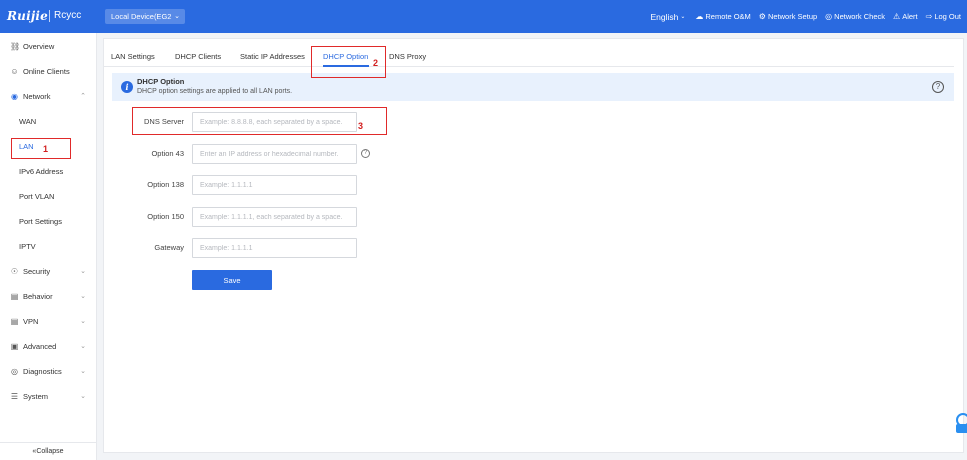  I want to click on sidebar-item-iptv: IPTV, so click(48, 246).